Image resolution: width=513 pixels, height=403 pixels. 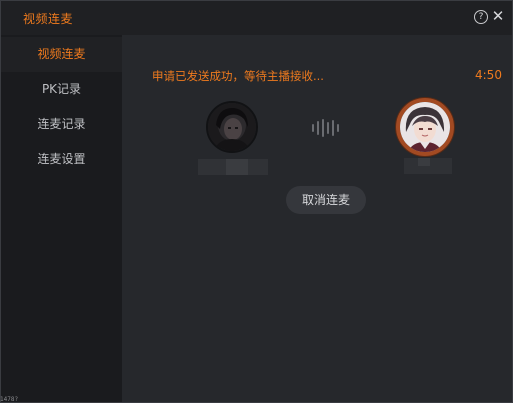 I want to click on help-icon: ?, so click(x=481, y=17).